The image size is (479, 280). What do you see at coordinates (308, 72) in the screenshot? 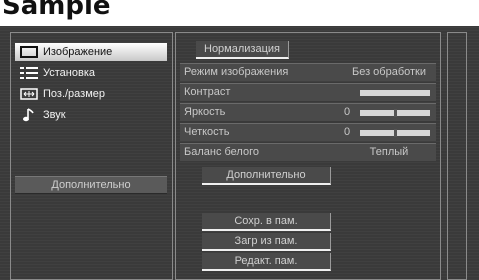
I see `picture-mode-row: Режим изображения Без обработки` at bounding box center [308, 72].